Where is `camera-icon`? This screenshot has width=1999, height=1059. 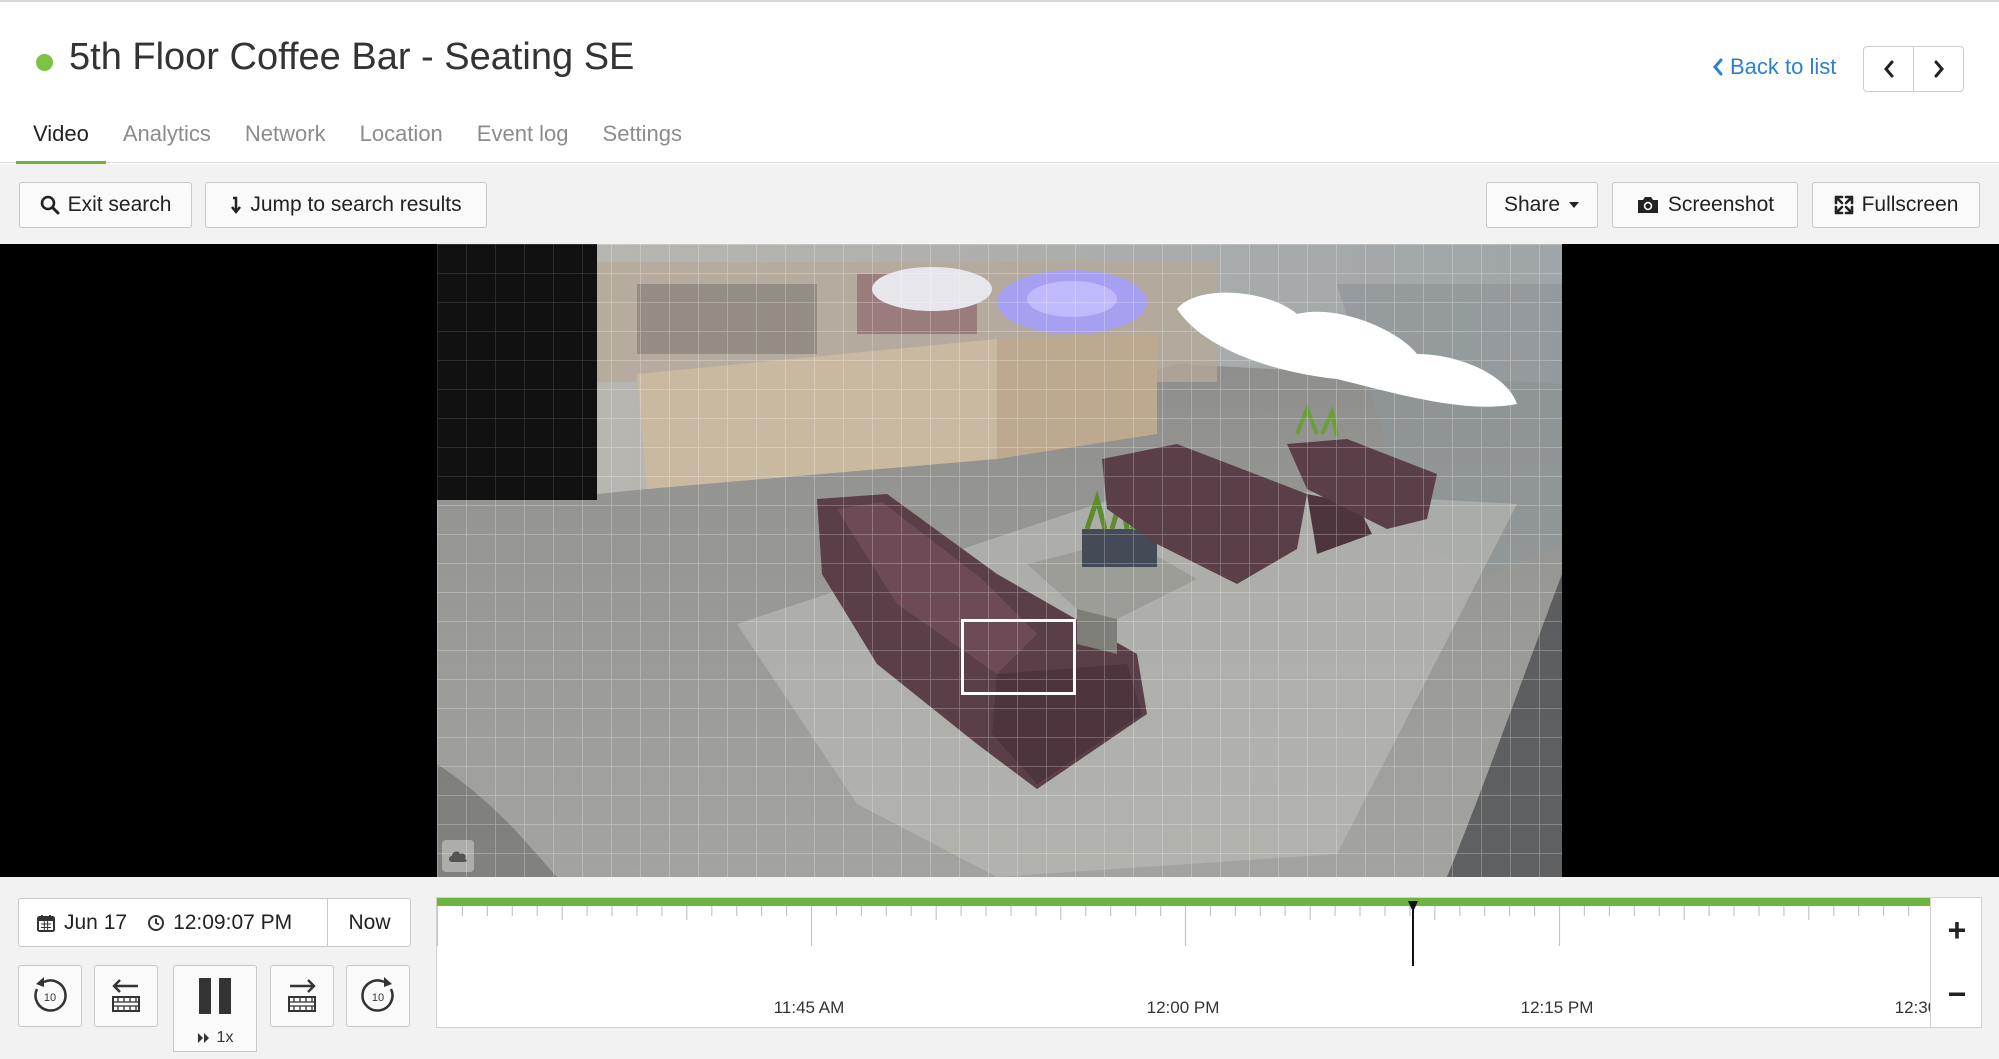 camera-icon is located at coordinates (1647, 205).